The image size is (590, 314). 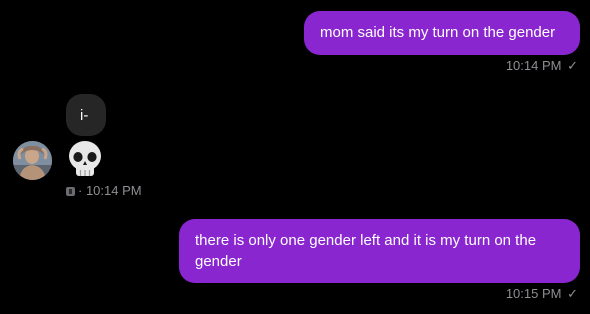 I want to click on outgoing-message-bubble: mom said its my turn on the gender, so click(x=442, y=33).